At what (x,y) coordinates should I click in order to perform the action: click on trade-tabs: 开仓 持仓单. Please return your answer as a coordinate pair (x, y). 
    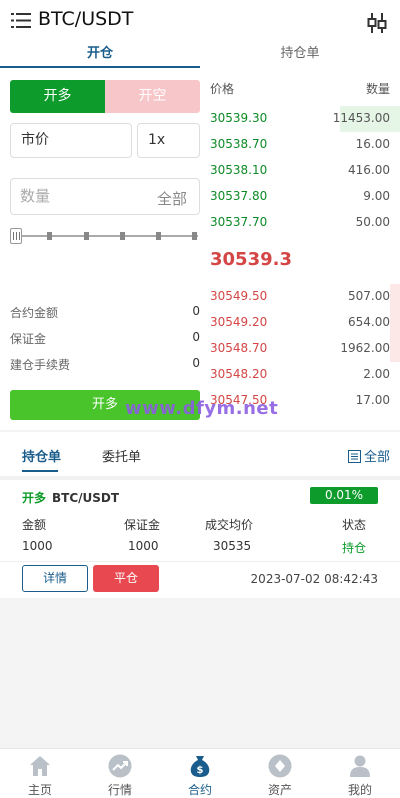
    Looking at the image, I should click on (200, 54).